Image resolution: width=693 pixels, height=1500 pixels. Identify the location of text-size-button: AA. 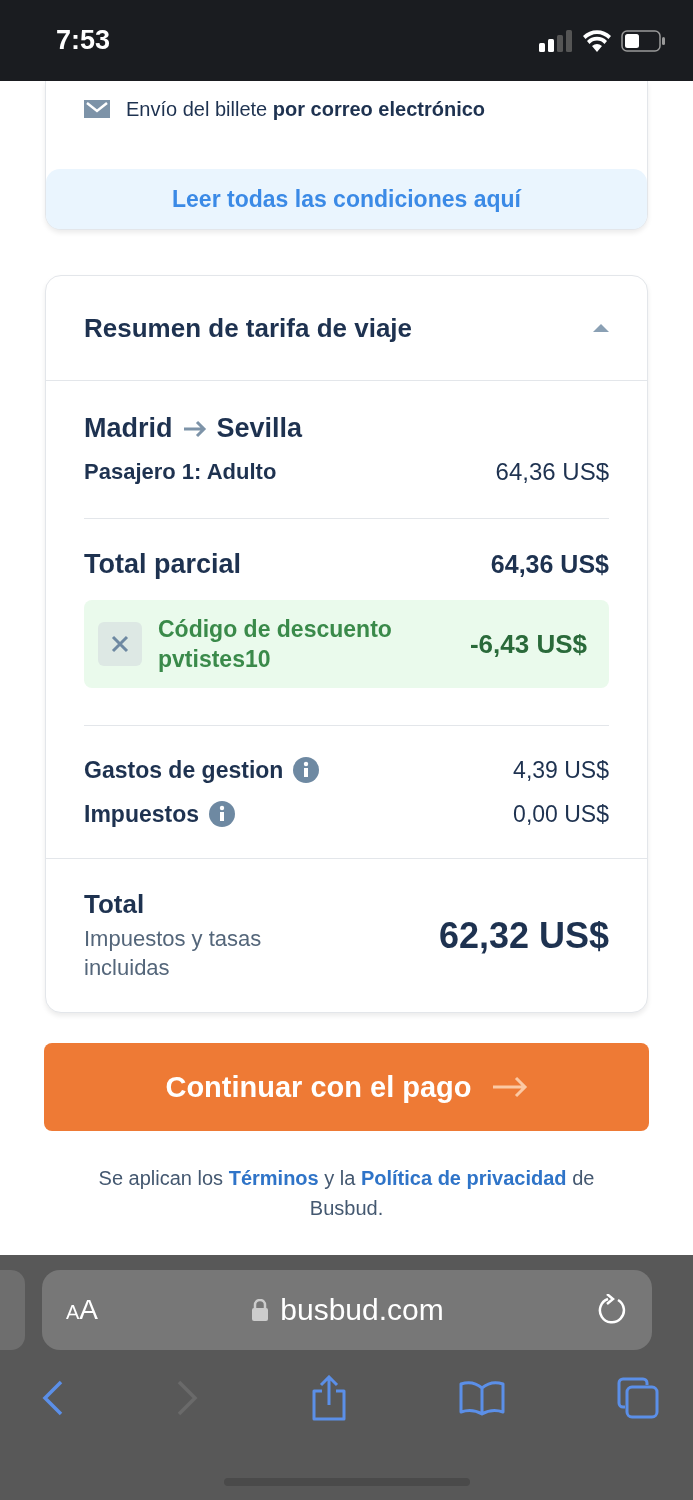
(82, 1310).